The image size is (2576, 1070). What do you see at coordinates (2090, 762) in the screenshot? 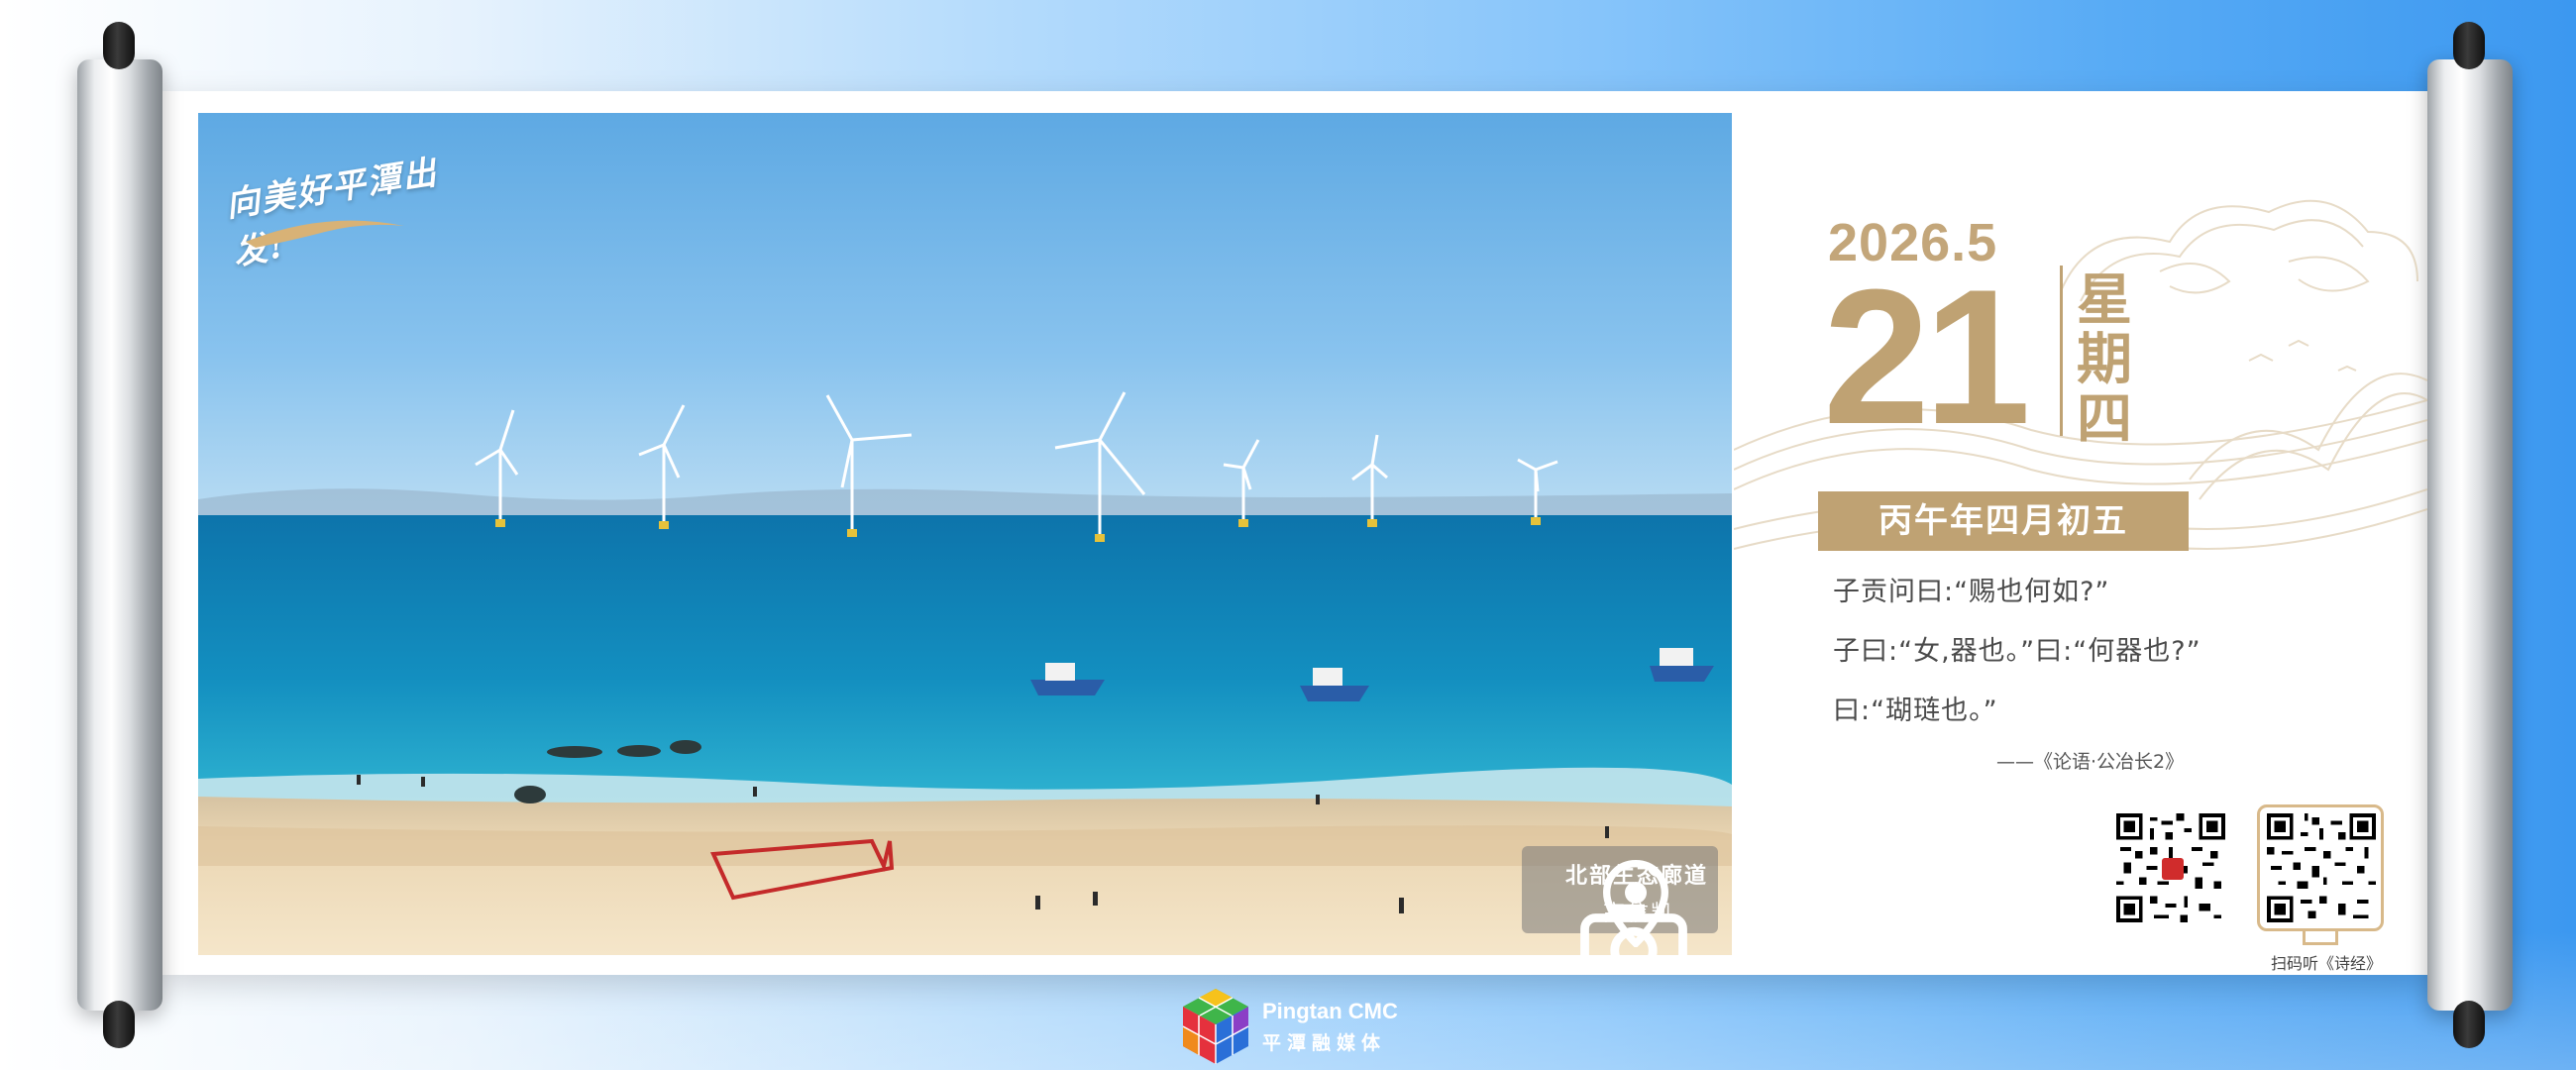
I see `quote-source: ——《论语·公冶长2》` at bounding box center [2090, 762].